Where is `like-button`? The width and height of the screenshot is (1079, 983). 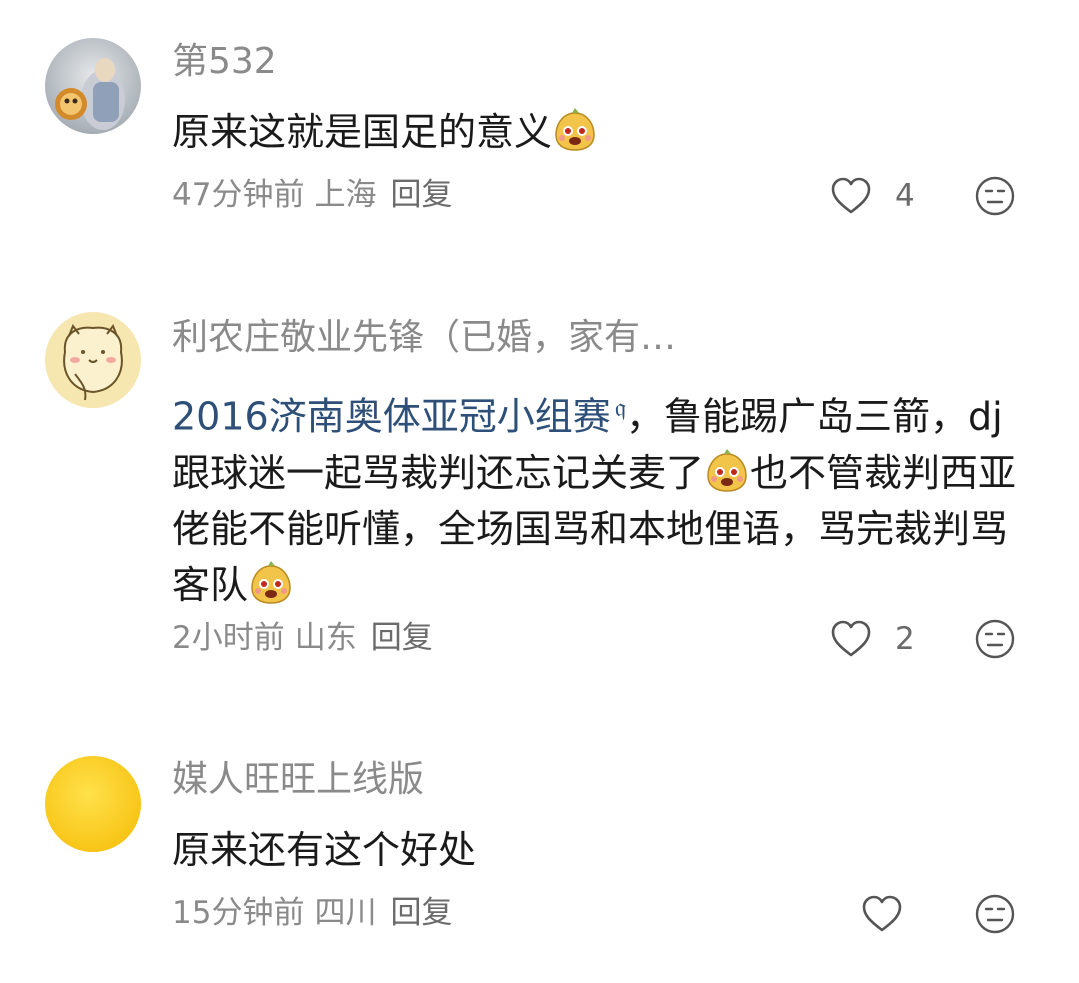 like-button is located at coordinates (882, 914).